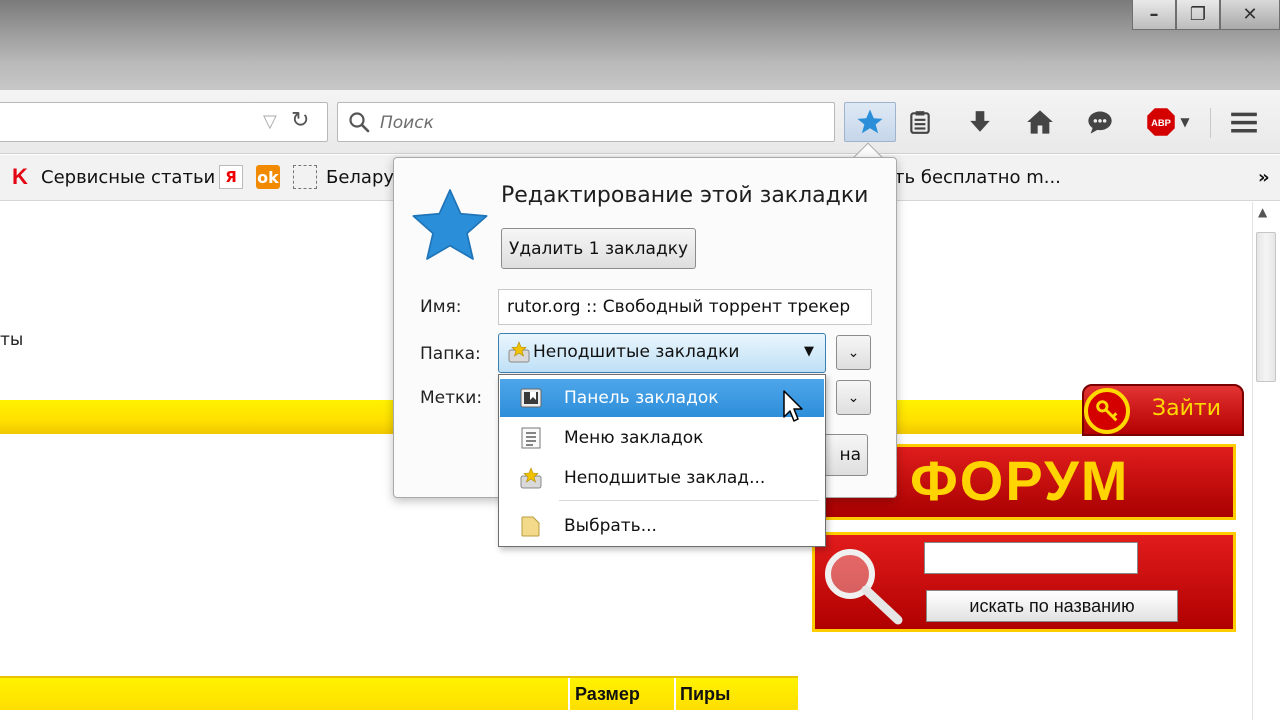 This screenshot has width=1280, height=720. What do you see at coordinates (864, 587) in the screenshot?
I see `magnifier-icon` at bounding box center [864, 587].